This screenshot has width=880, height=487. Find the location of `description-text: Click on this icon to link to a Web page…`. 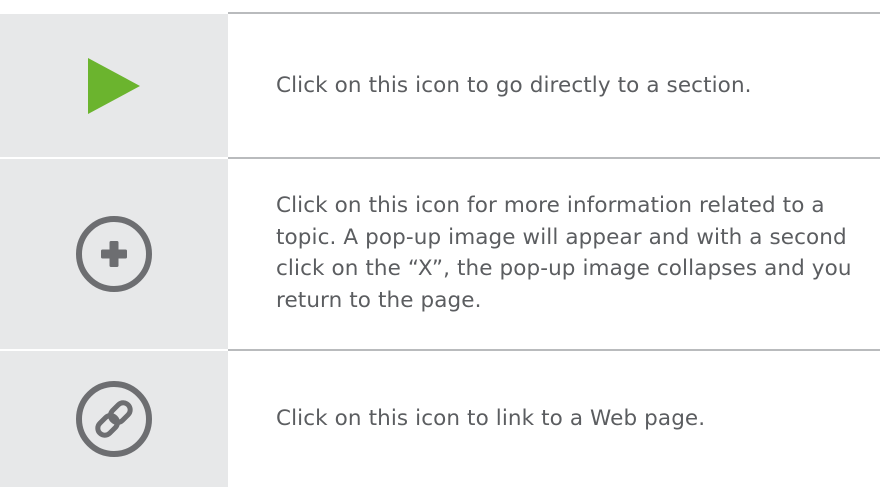

description-text: Click on this icon to link to a Web page… is located at coordinates (491, 419).